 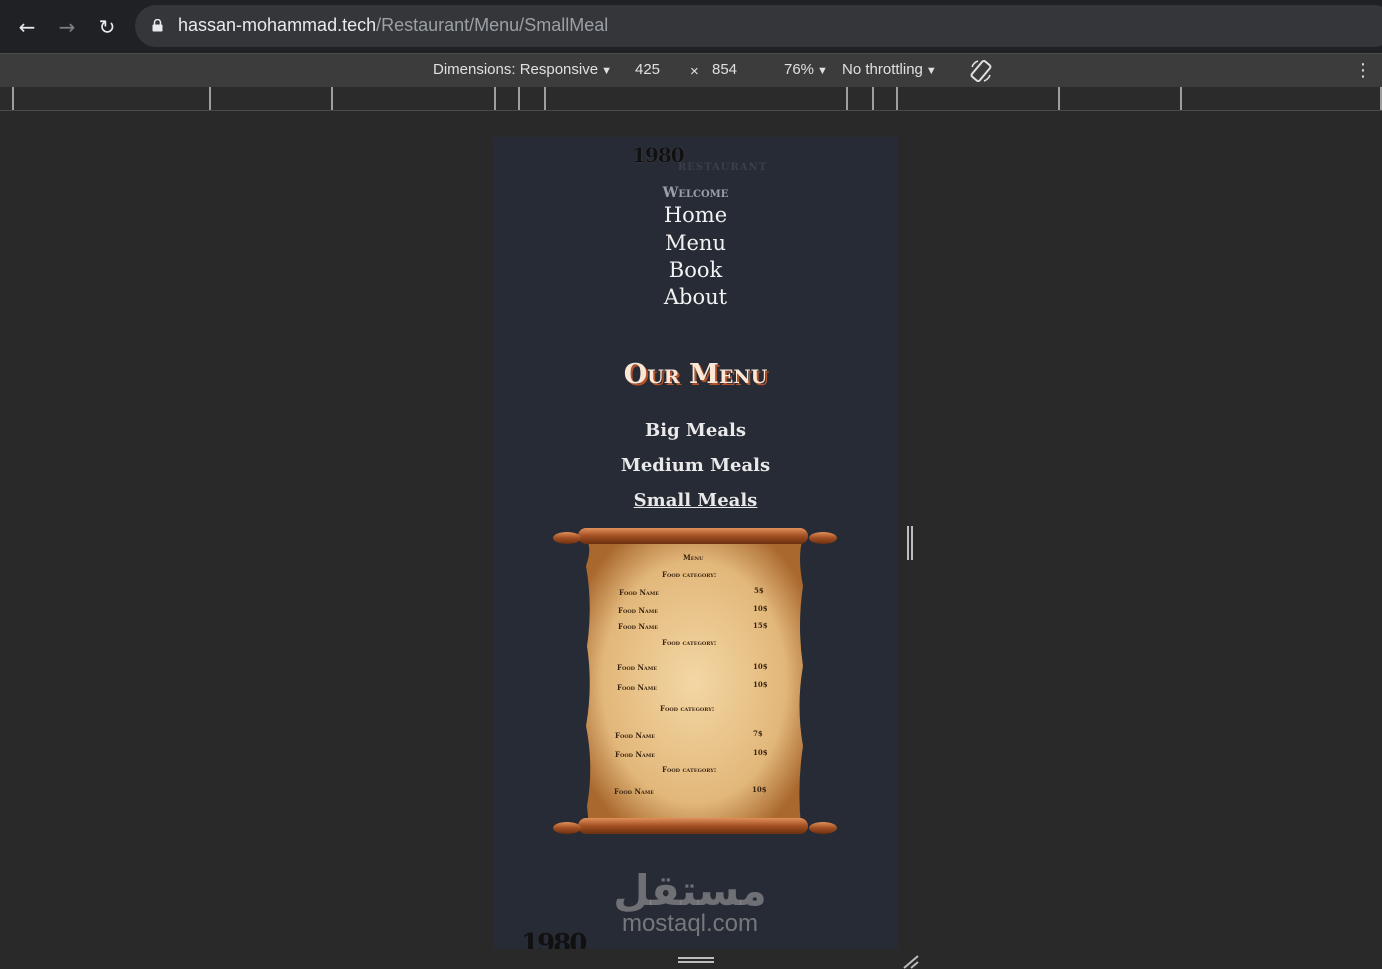 I want to click on height-input: 854, so click(x=724, y=69).